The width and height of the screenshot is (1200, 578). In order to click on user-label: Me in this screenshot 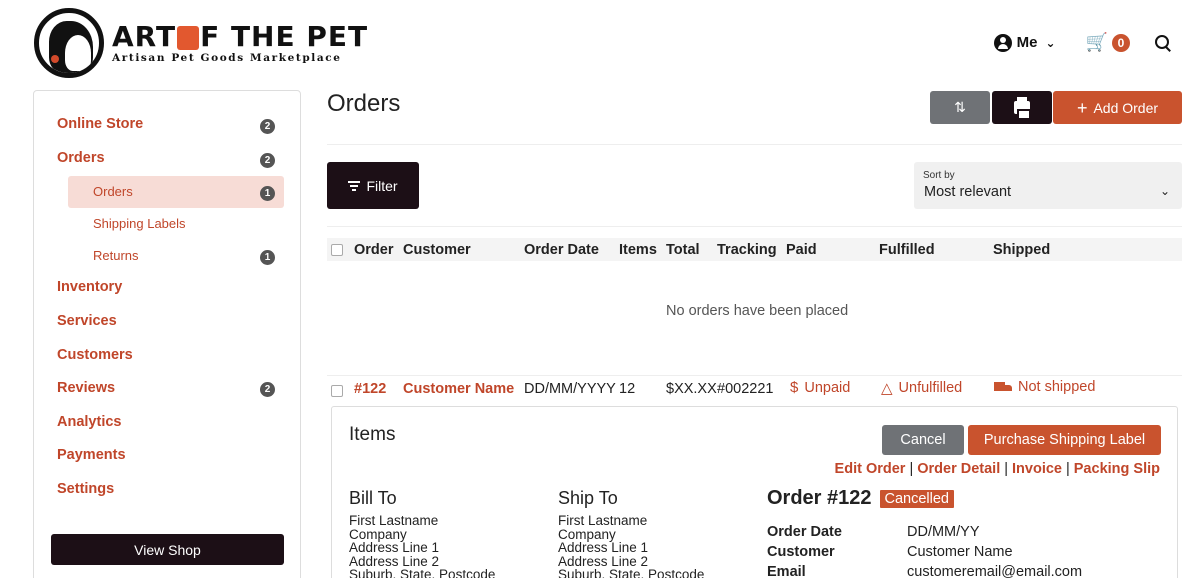, I will do `click(1027, 42)`.